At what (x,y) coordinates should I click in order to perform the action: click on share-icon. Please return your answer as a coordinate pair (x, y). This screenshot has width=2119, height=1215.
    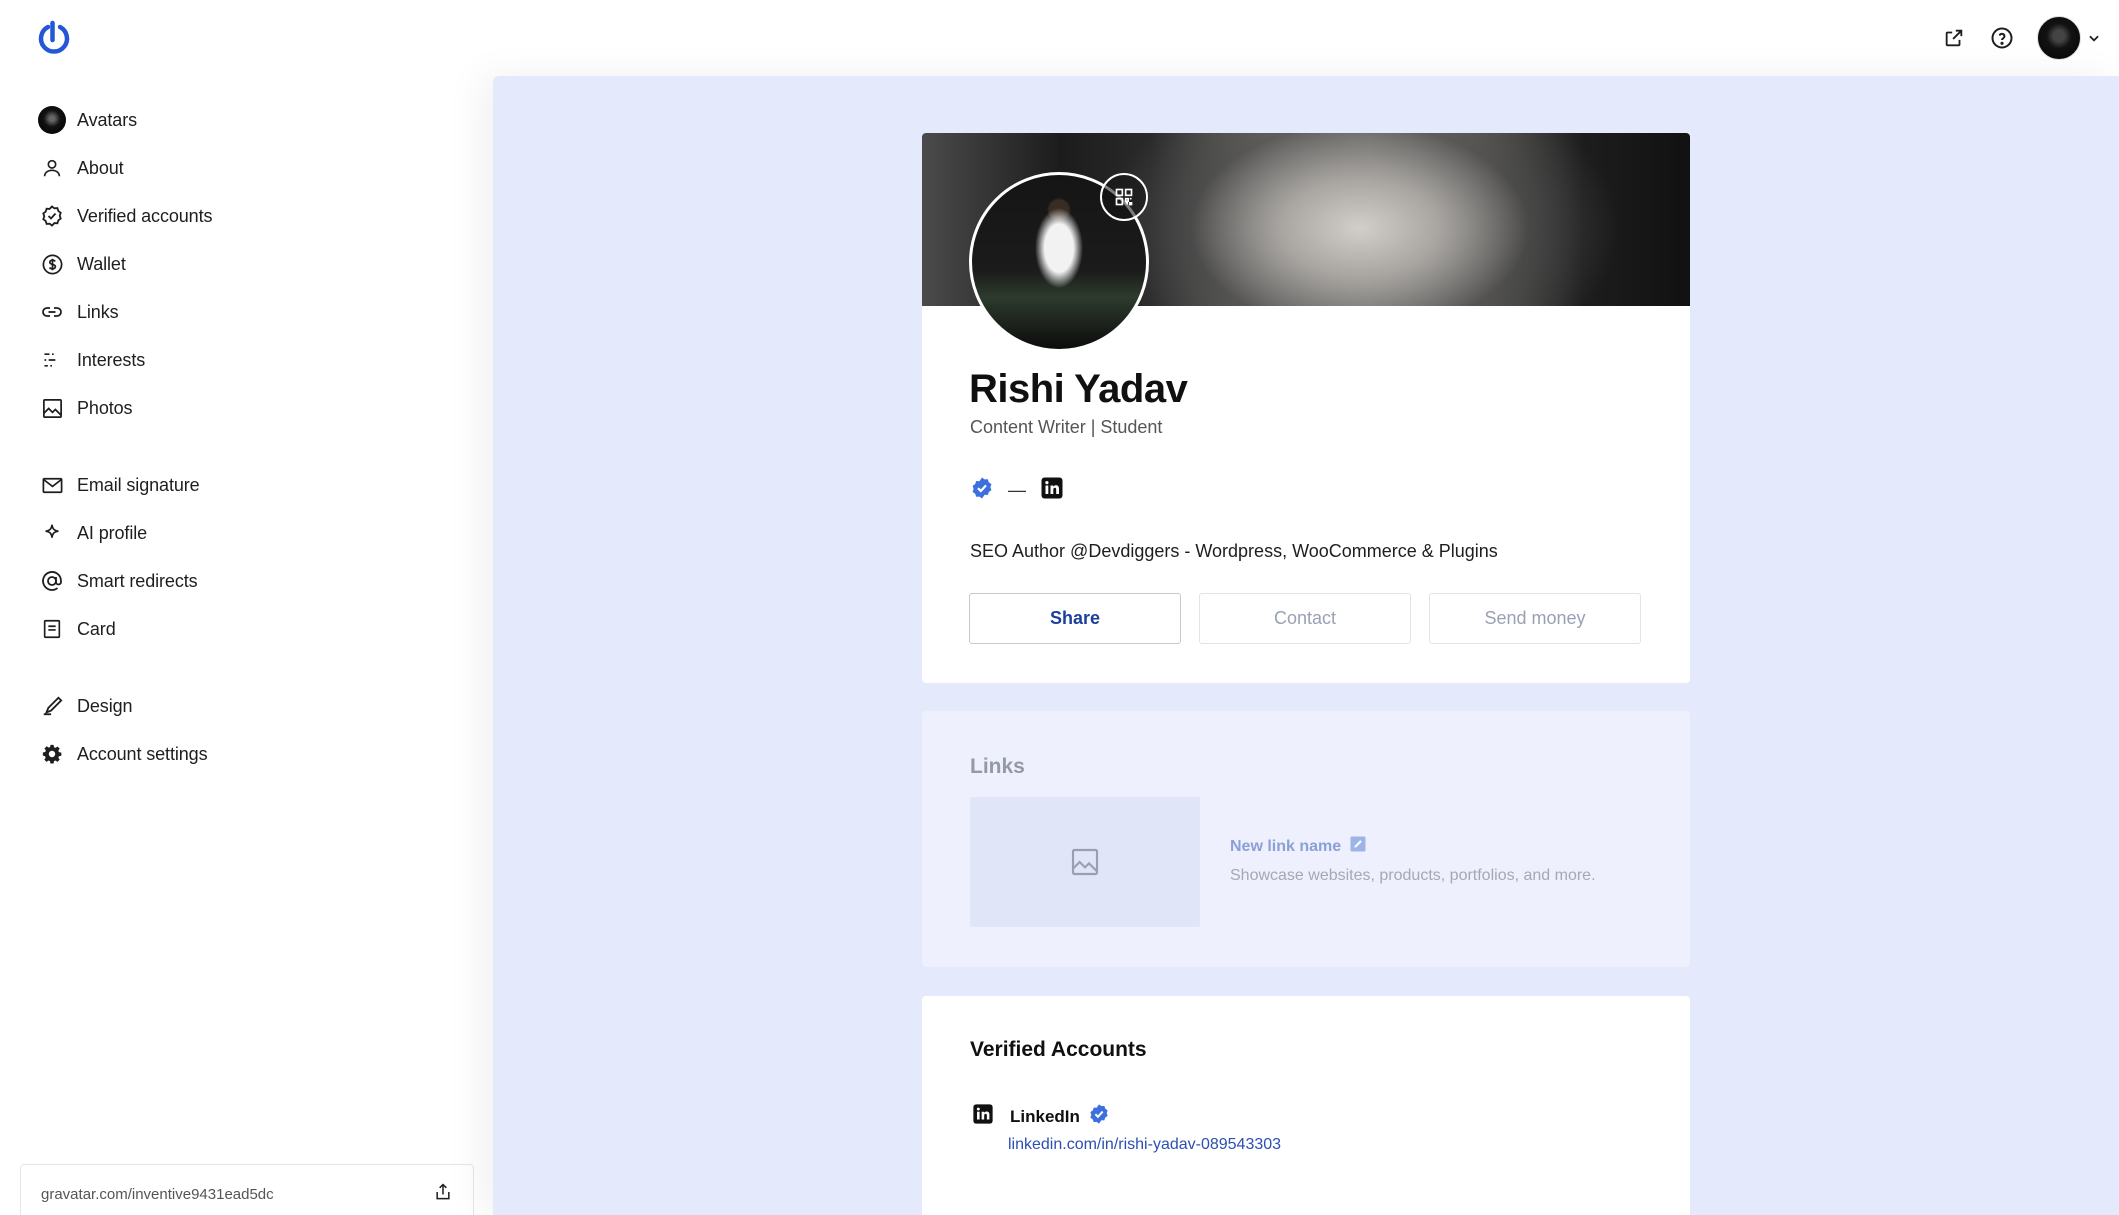
    Looking at the image, I should click on (443, 1194).